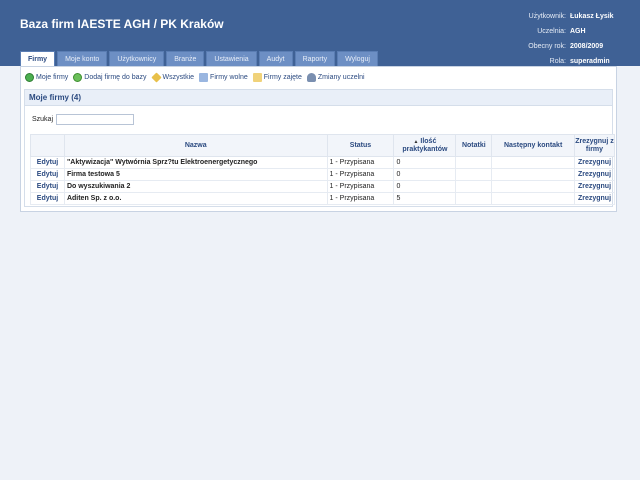 This screenshot has width=640, height=480. I want to click on toolbar-school-changes: Zmiany uczelni, so click(335, 77).